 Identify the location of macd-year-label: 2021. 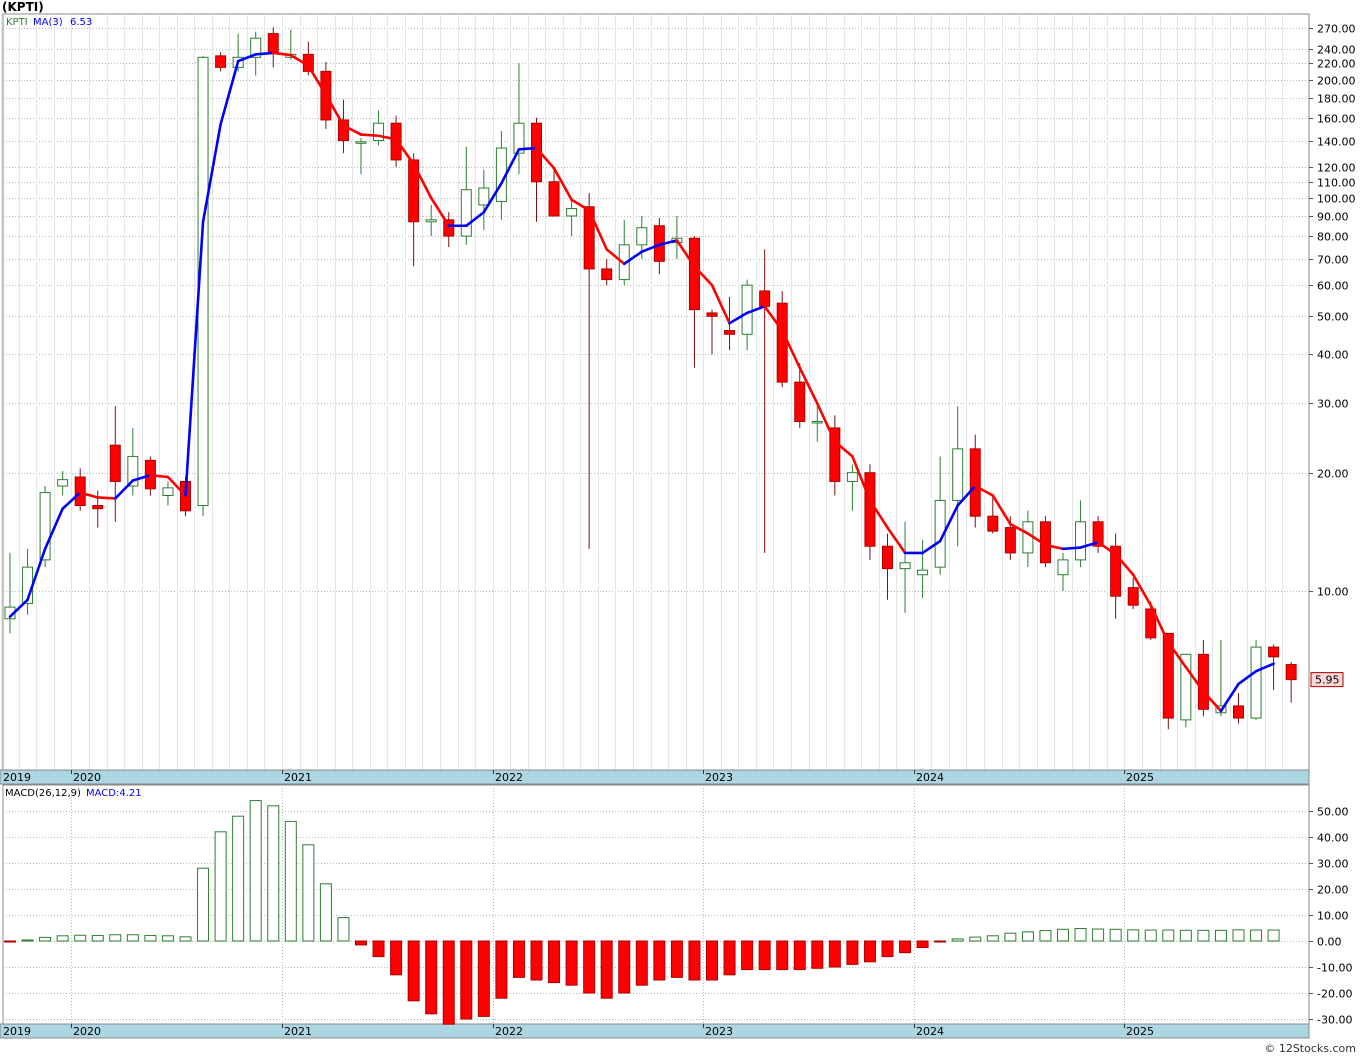
(298, 1031).